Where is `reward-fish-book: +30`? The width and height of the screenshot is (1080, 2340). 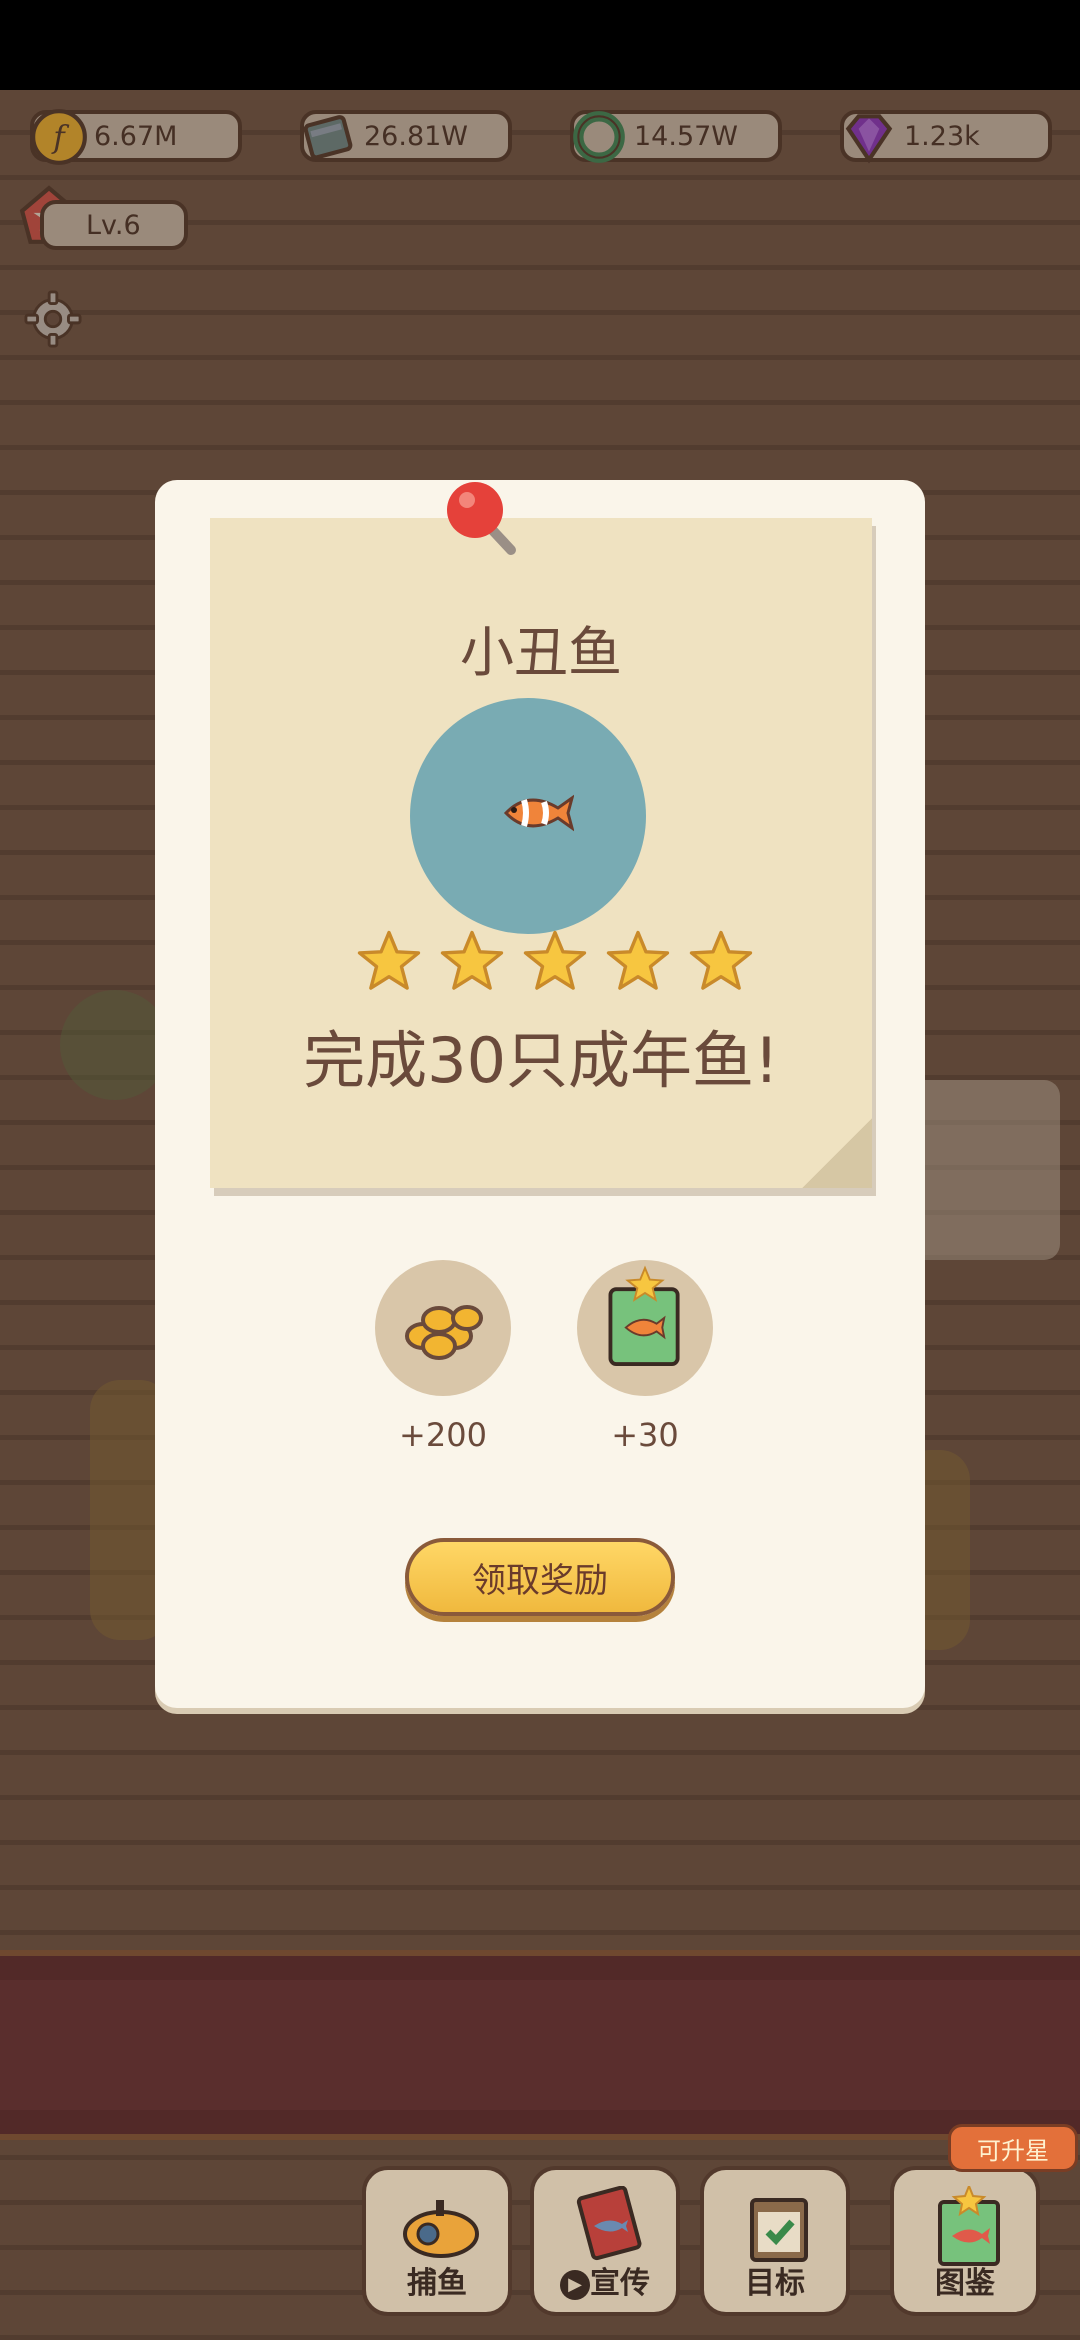
reward-fish-book: +30 is located at coordinates (645, 1357).